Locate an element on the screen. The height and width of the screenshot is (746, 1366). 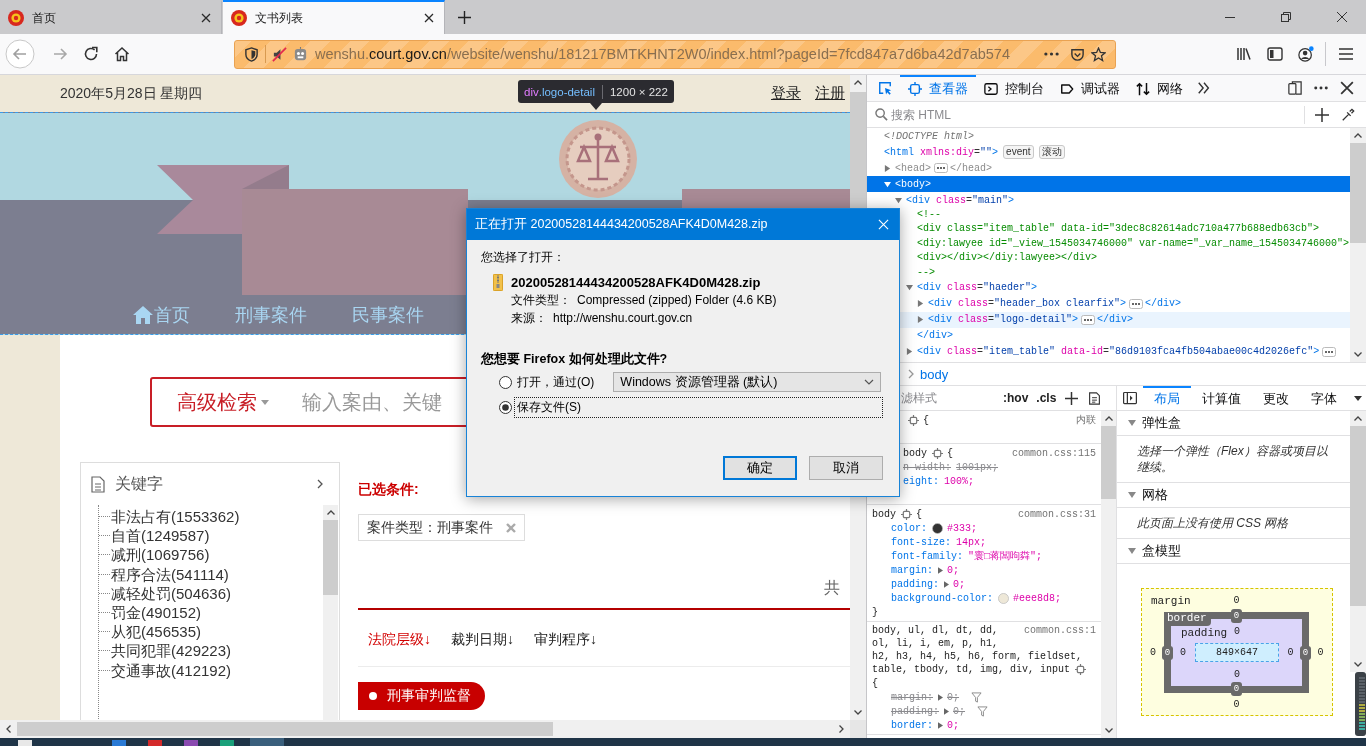
tooltip-class: .logo-detail is located at coordinates (566, 91).